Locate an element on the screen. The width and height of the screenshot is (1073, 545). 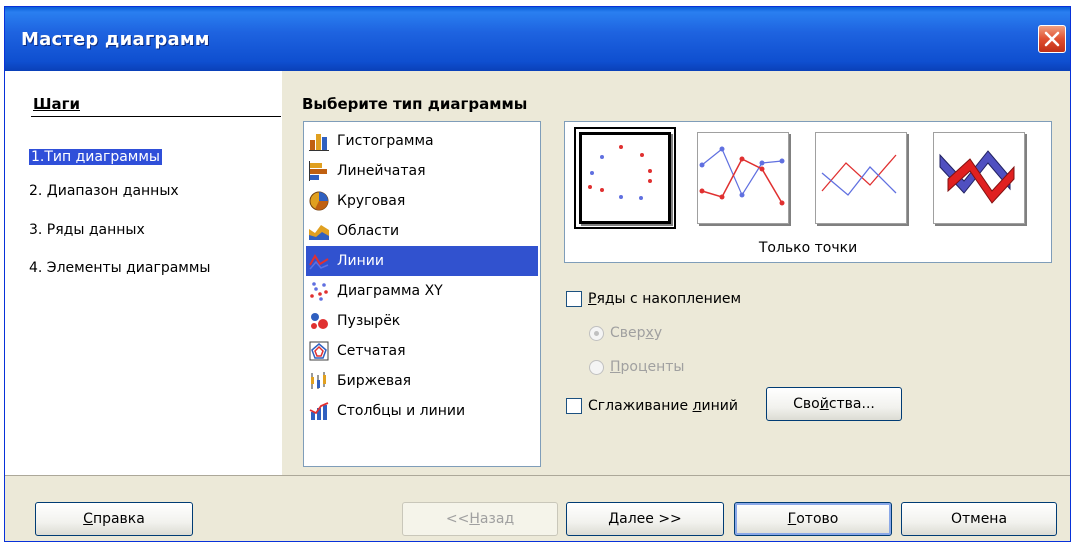
type-item-label: Столбцы и линии is located at coordinates (401, 411).